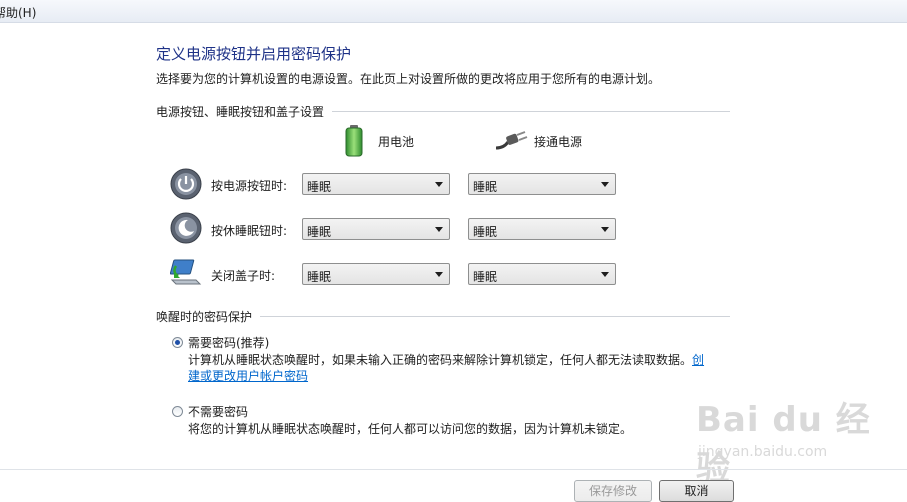 The image size is (907, 502). I want to click on close-lid-battery-select: 睡眠, so click(376, 274).